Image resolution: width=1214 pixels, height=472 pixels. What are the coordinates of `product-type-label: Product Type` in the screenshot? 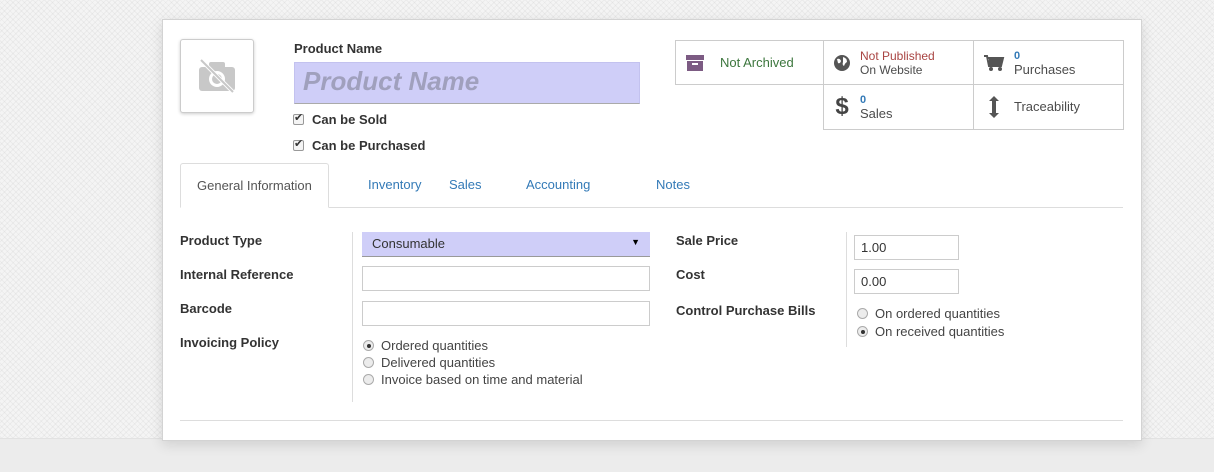 It's located at (221, 240).